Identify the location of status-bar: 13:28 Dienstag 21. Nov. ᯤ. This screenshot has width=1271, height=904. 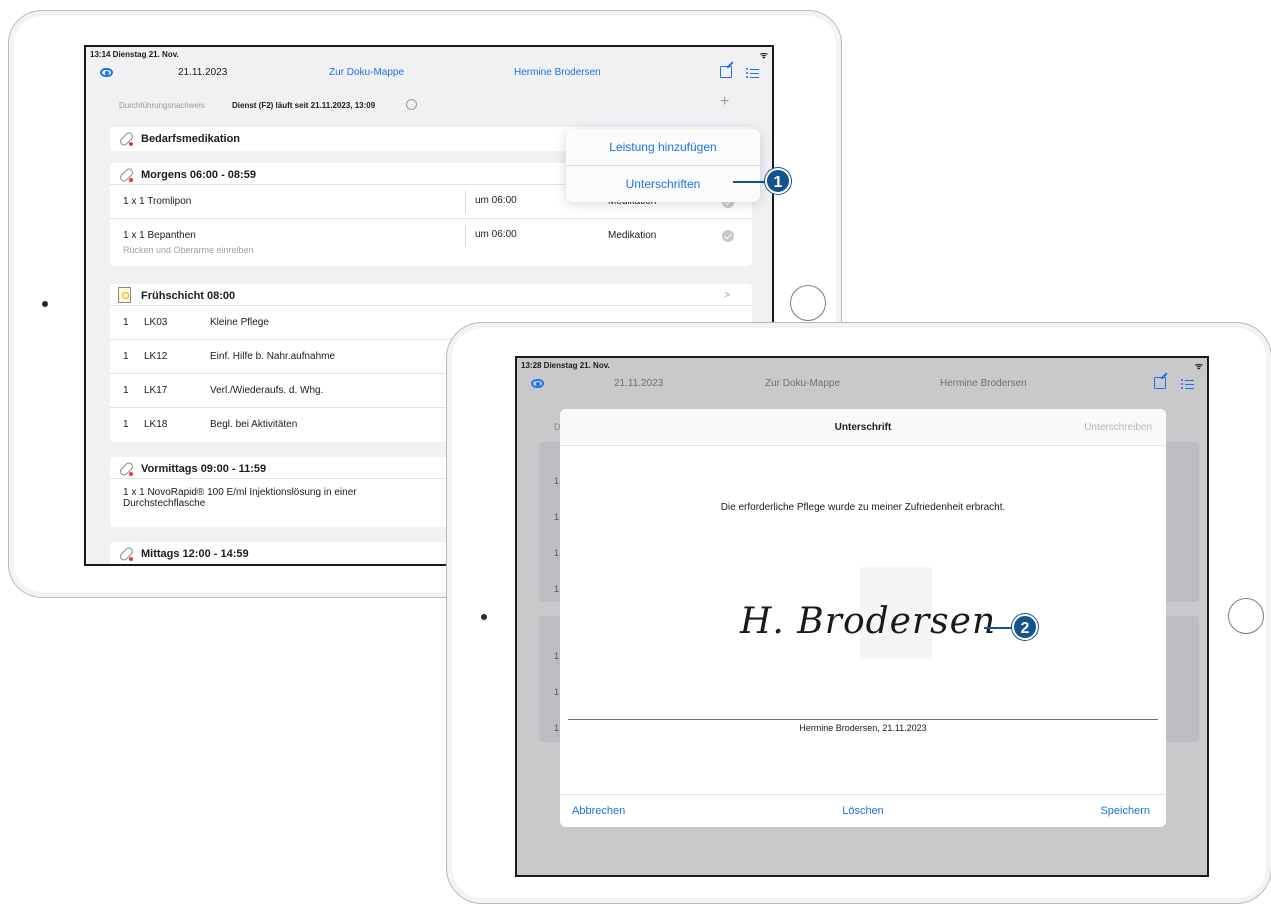
(862, 364).